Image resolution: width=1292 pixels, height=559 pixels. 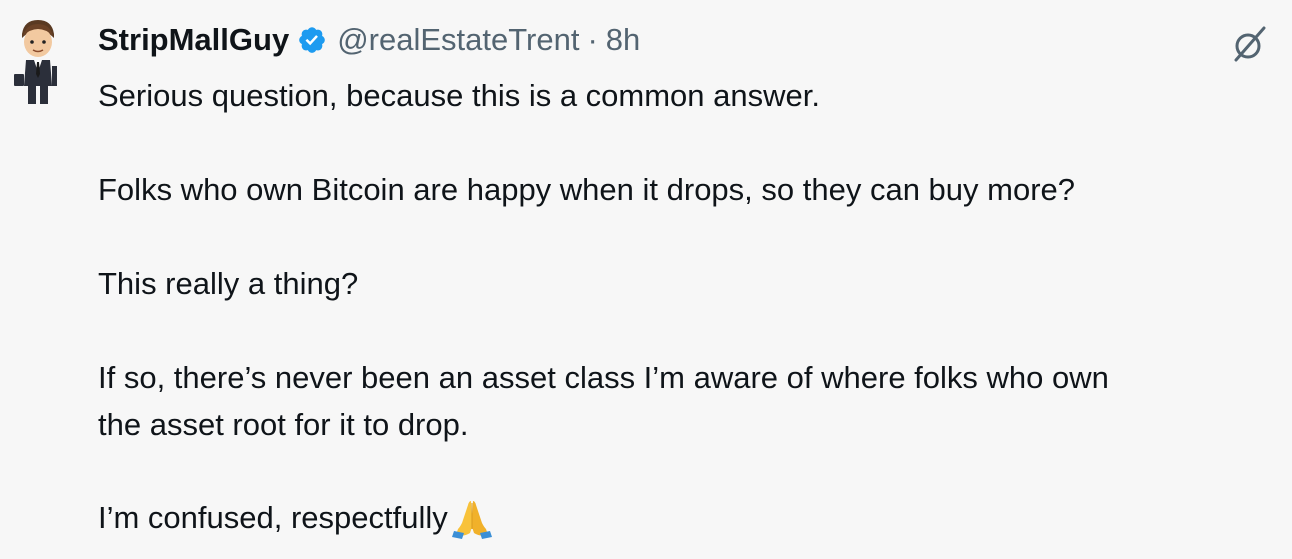 I want to click on tweet-line: I’m confused, respectfully, so click(x=273, y=517).